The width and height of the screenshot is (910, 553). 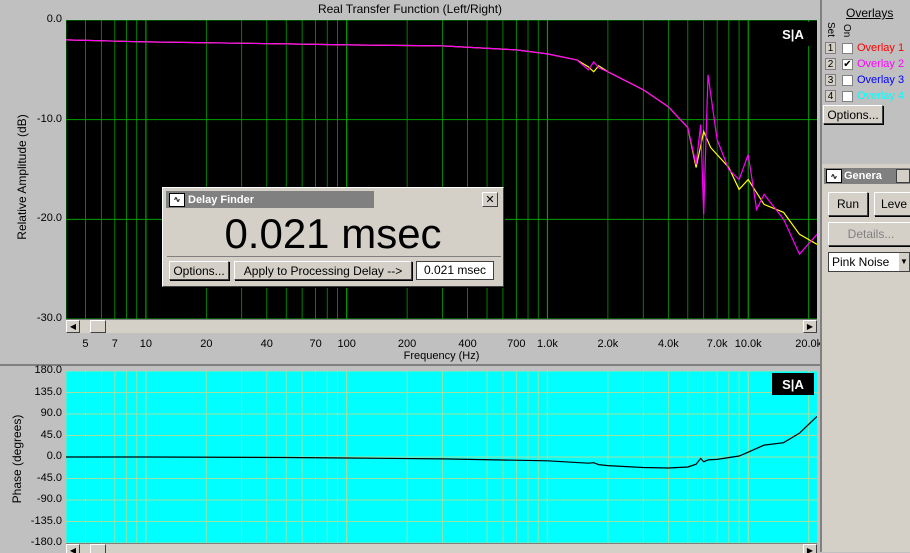 I want to click on scroll-left-icon: ◀, so click(x=73, y=326).